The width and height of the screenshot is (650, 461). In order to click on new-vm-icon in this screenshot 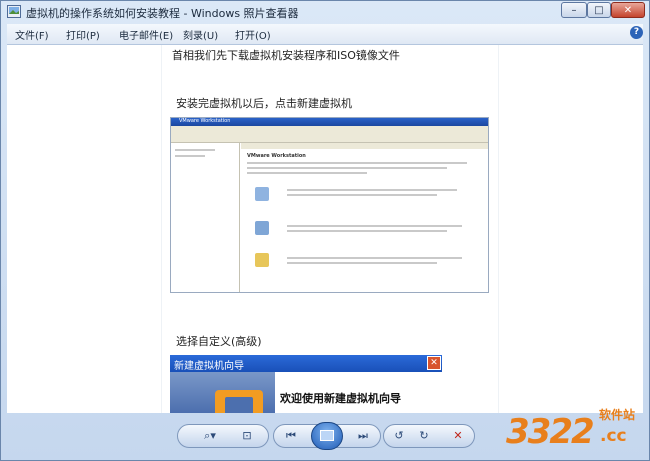, I will do `click(262, 194)`.